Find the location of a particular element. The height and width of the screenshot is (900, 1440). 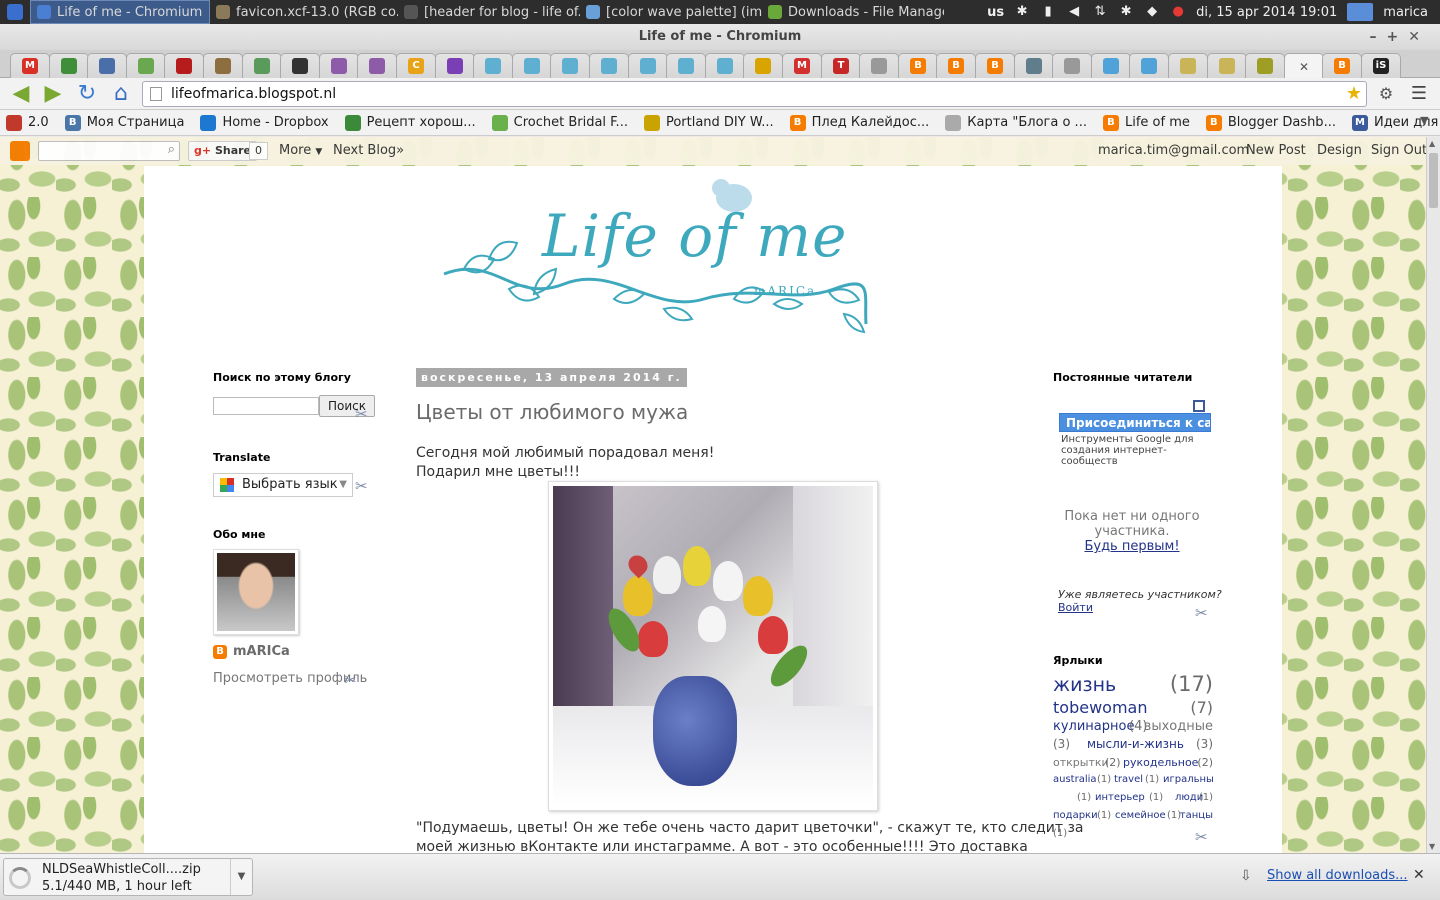

design-link: Design is located at coordinates (1339, 150).